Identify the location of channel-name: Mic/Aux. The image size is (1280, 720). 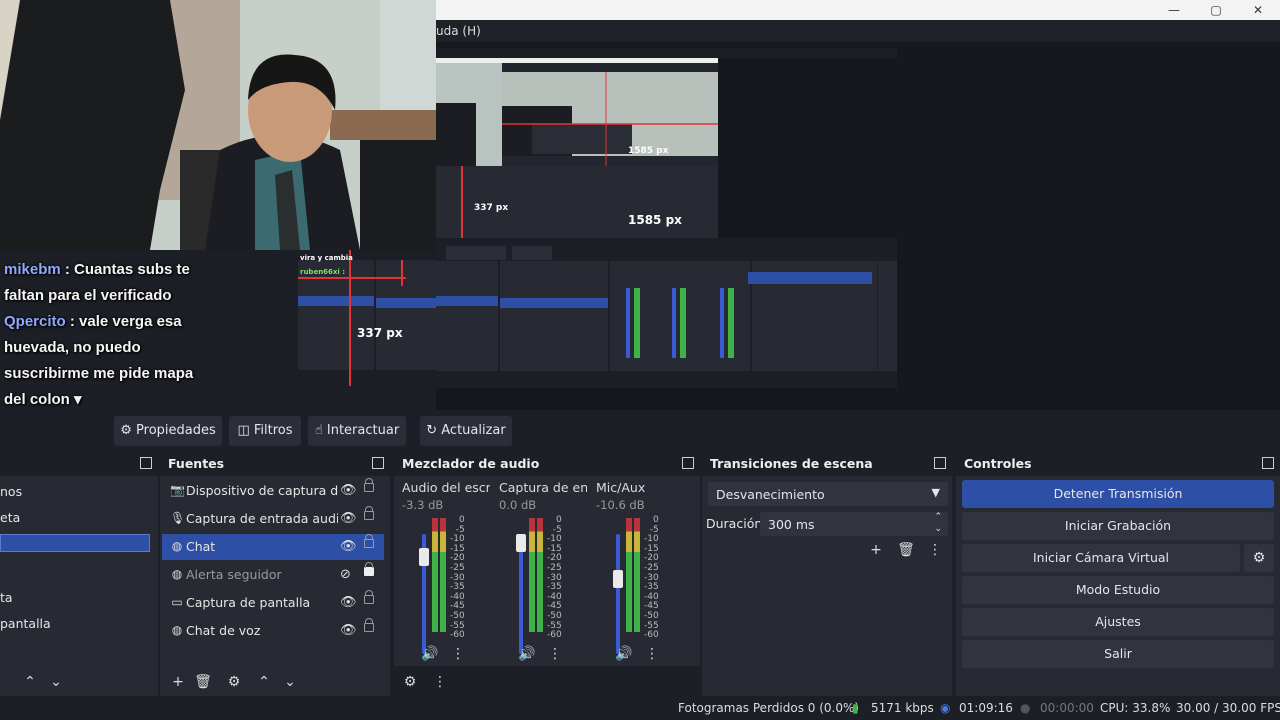
(621, 487).